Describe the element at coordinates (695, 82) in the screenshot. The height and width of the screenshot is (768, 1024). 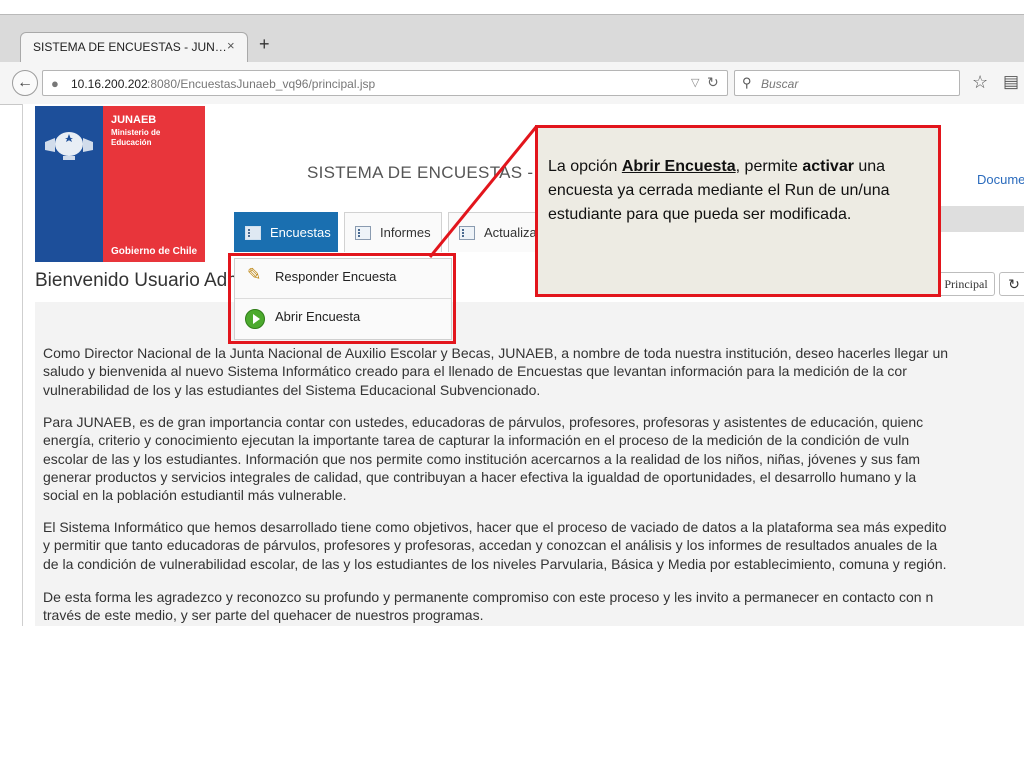
I see `chevron-down-icon: ▽` at that location.